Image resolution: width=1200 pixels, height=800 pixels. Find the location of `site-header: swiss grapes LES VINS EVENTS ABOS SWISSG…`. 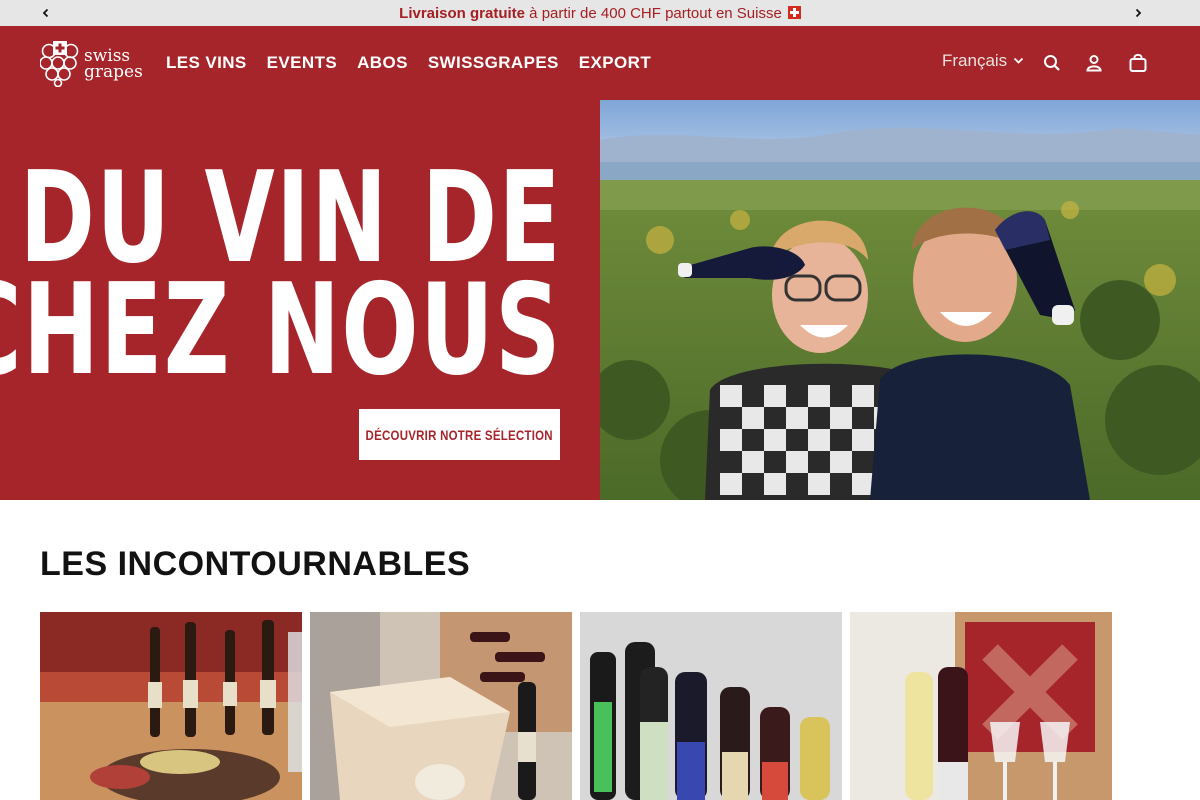

site-header: swiss grapes LES VINS EVENTS ABOS SWISSG… is located at coordinates (600, 63).